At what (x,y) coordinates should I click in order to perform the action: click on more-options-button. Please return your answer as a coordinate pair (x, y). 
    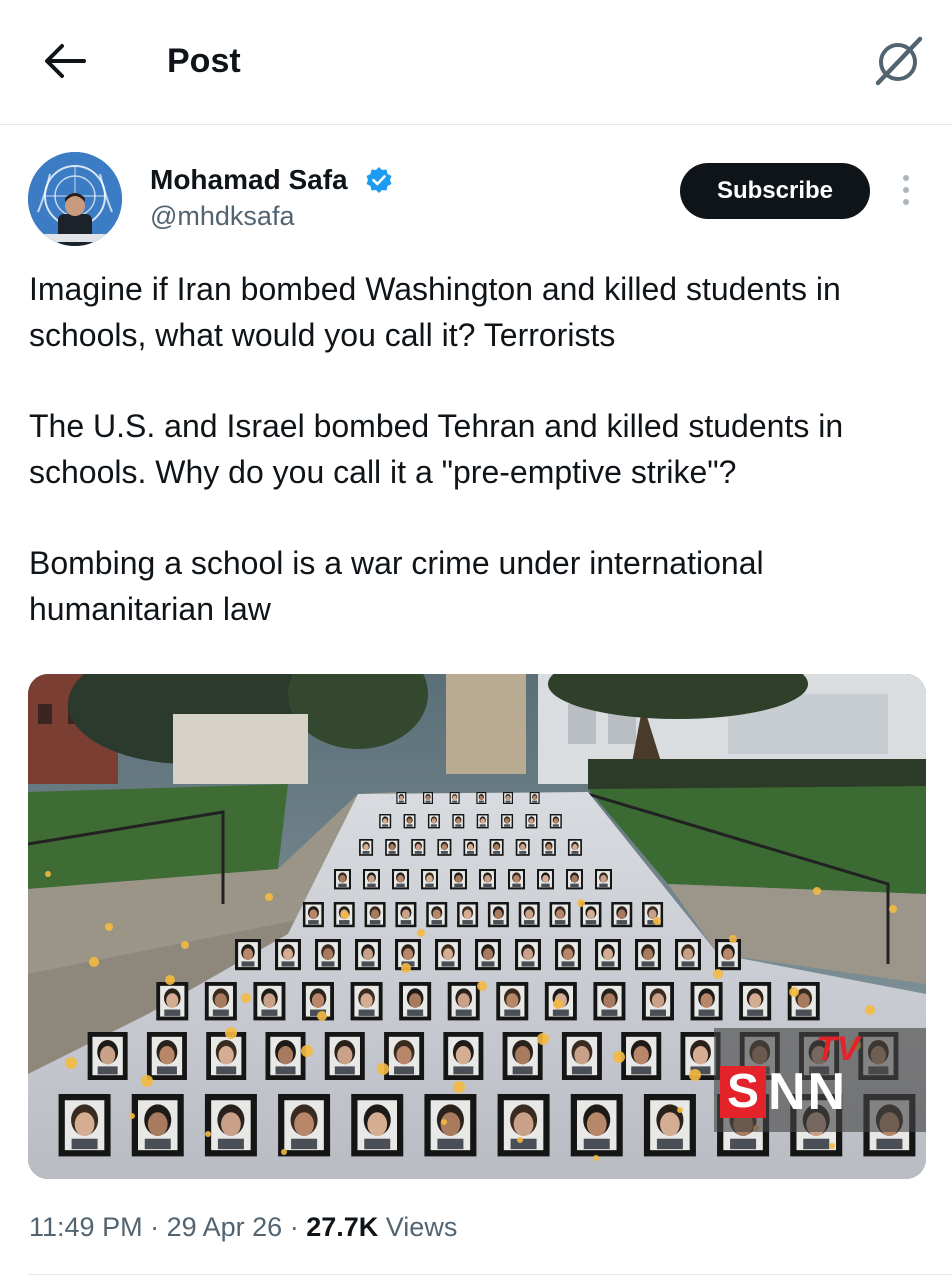
    Looking at the image, I should click on (906, 192).